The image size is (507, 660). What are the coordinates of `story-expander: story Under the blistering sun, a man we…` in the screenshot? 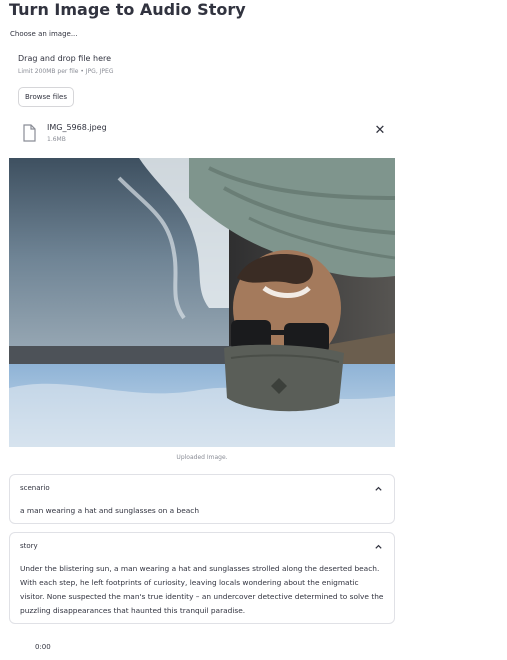 It's located at (202, 578).